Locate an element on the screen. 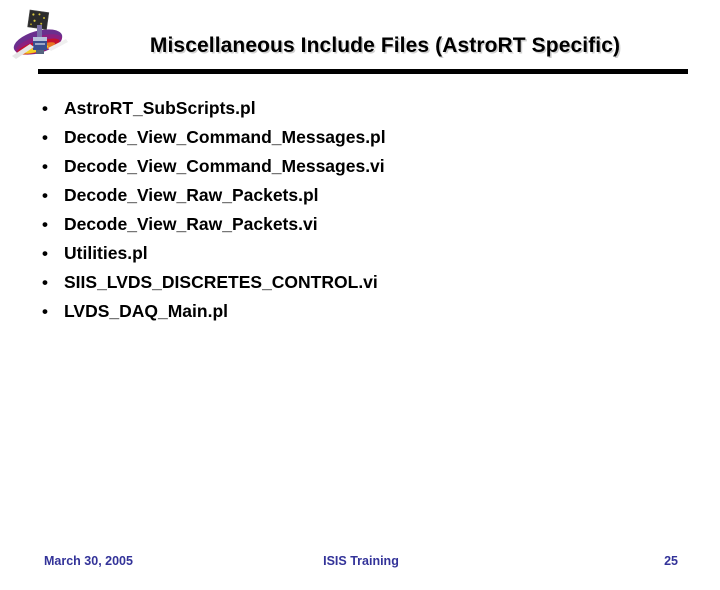 The image size is (720, 590). list-item-label: Decode_View_Command_Messages.vi is located at coordinates (224, 166).